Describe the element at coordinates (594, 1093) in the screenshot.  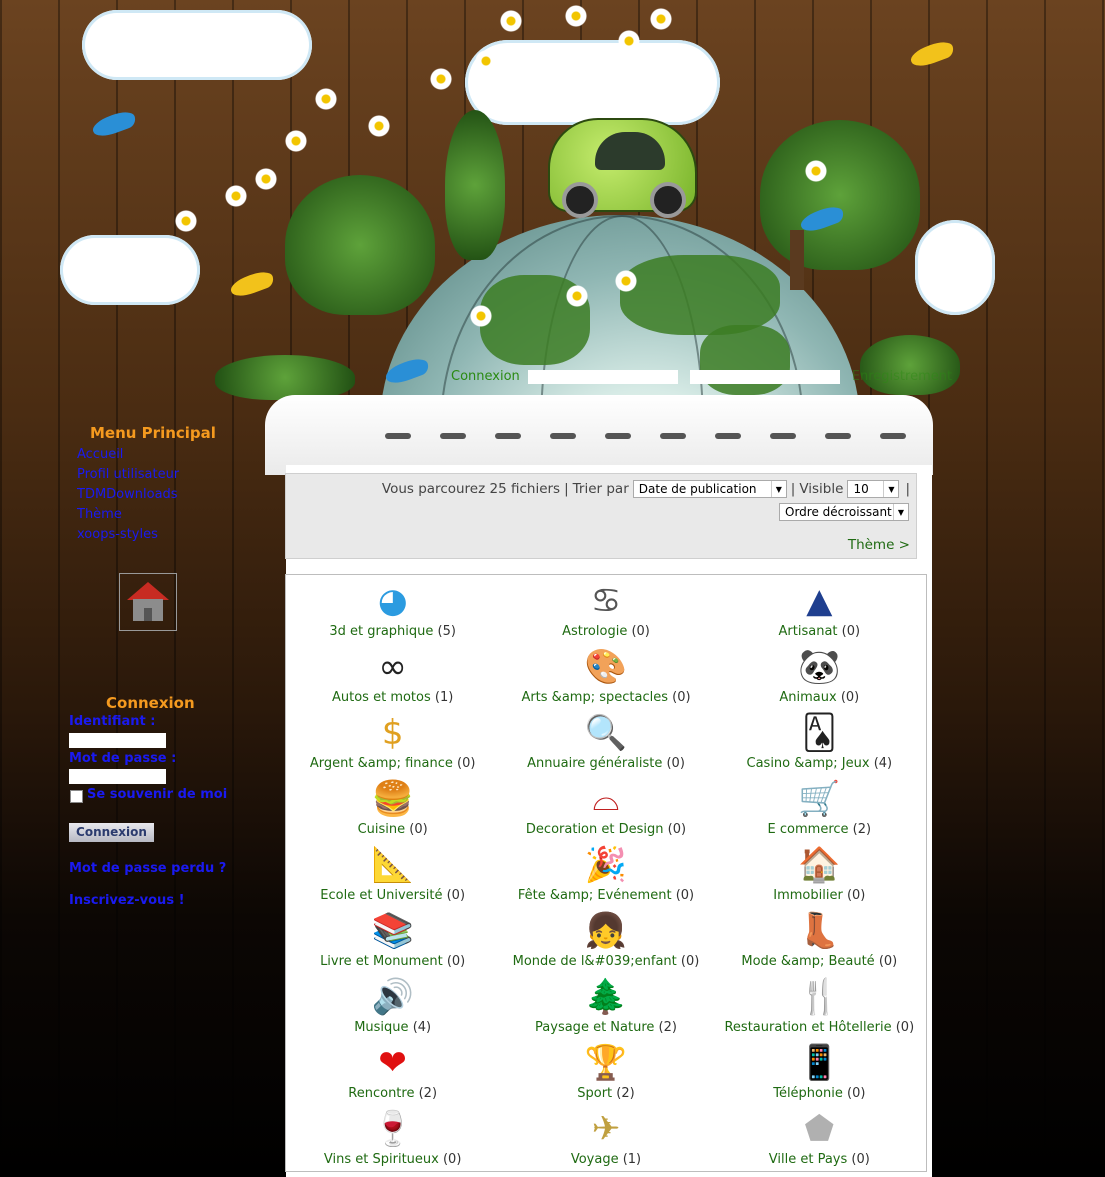
I see `category-name: Sport` at that location.